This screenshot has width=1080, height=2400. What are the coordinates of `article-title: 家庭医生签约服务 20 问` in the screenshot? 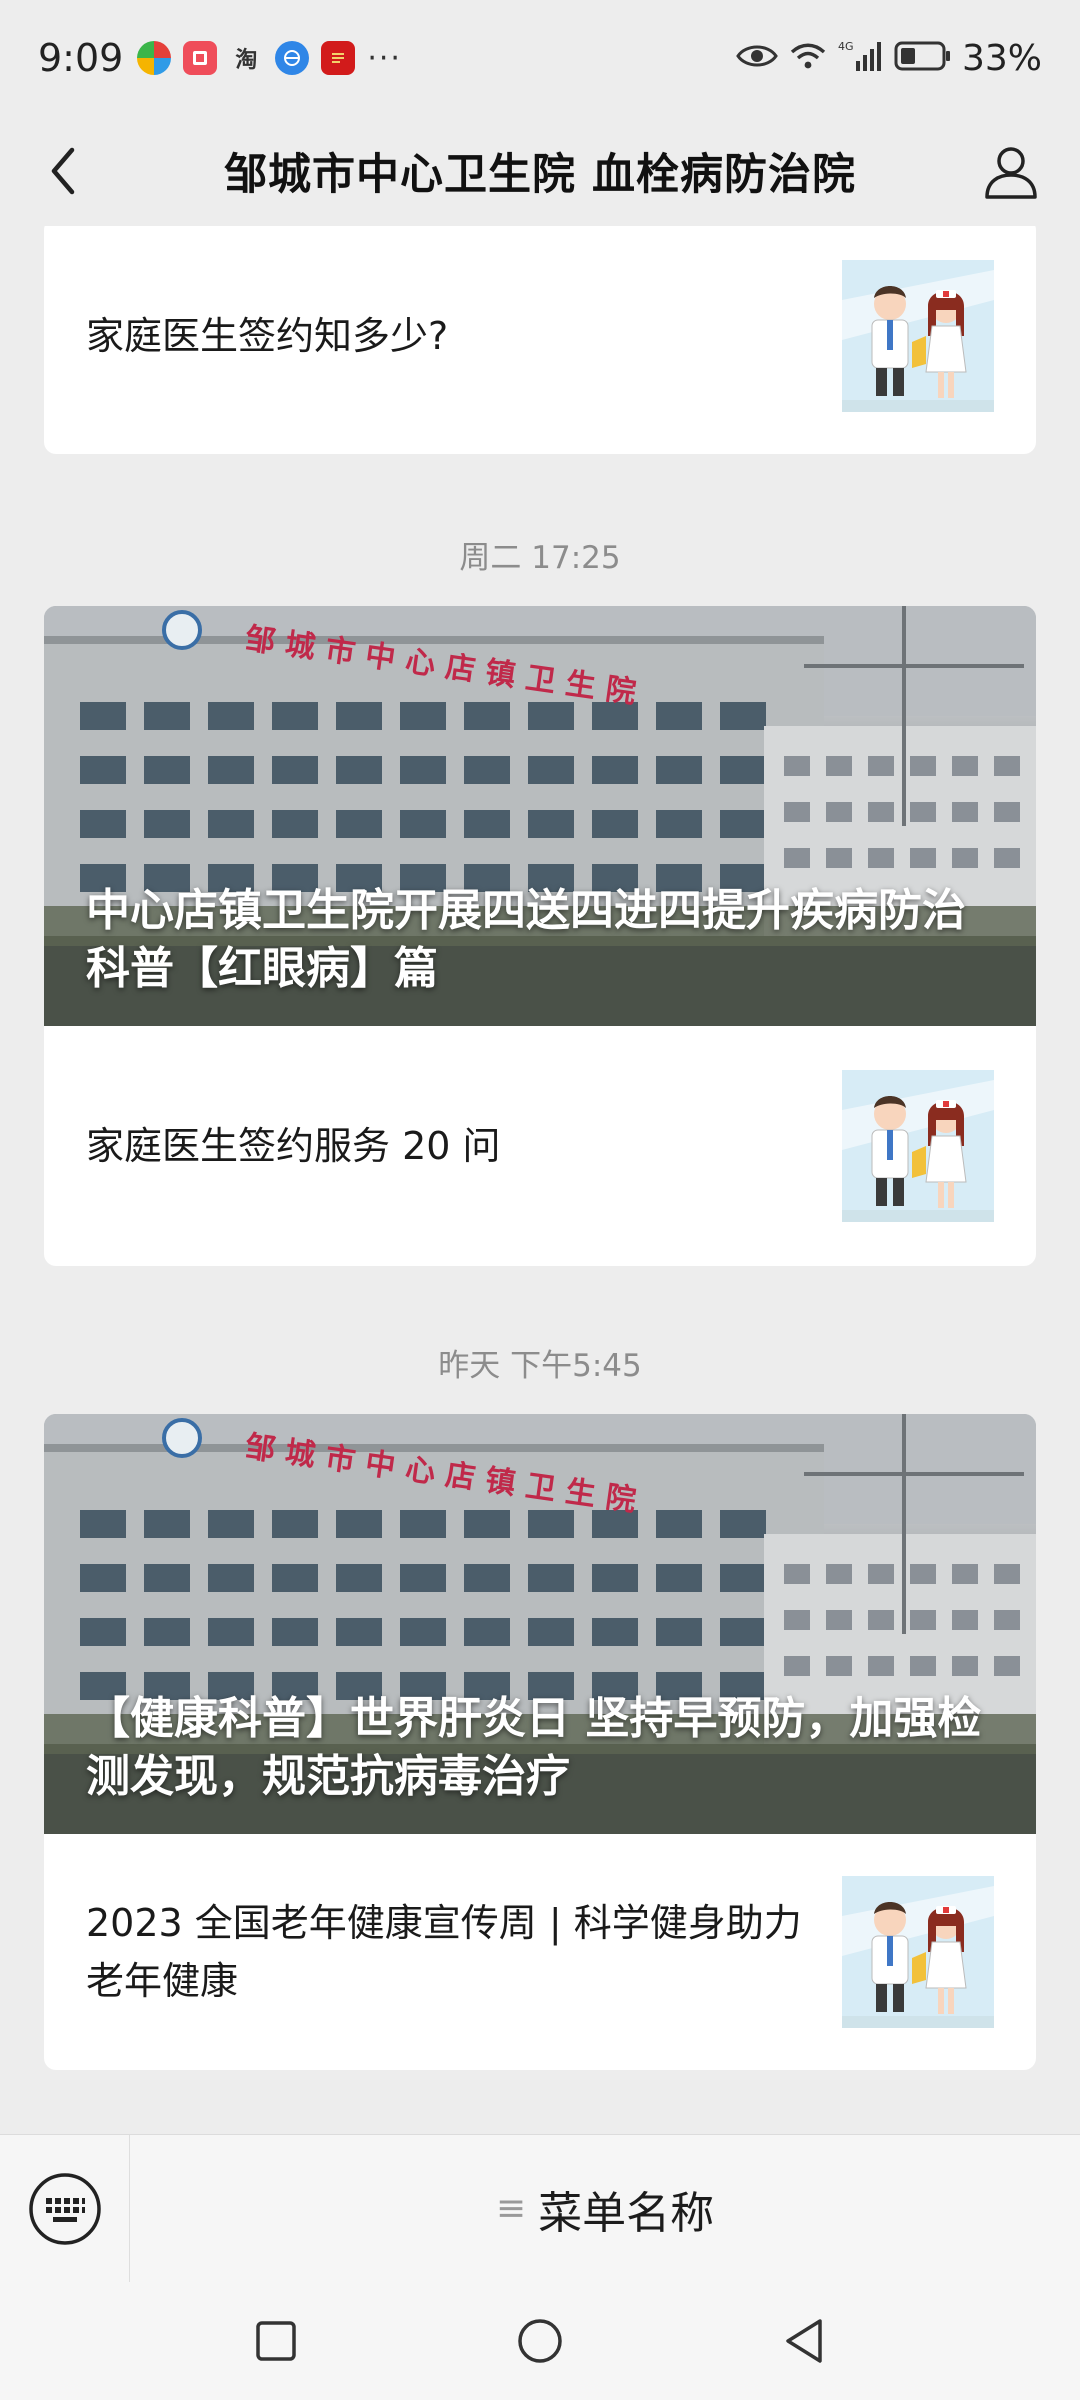 It's located at (293, 1146).